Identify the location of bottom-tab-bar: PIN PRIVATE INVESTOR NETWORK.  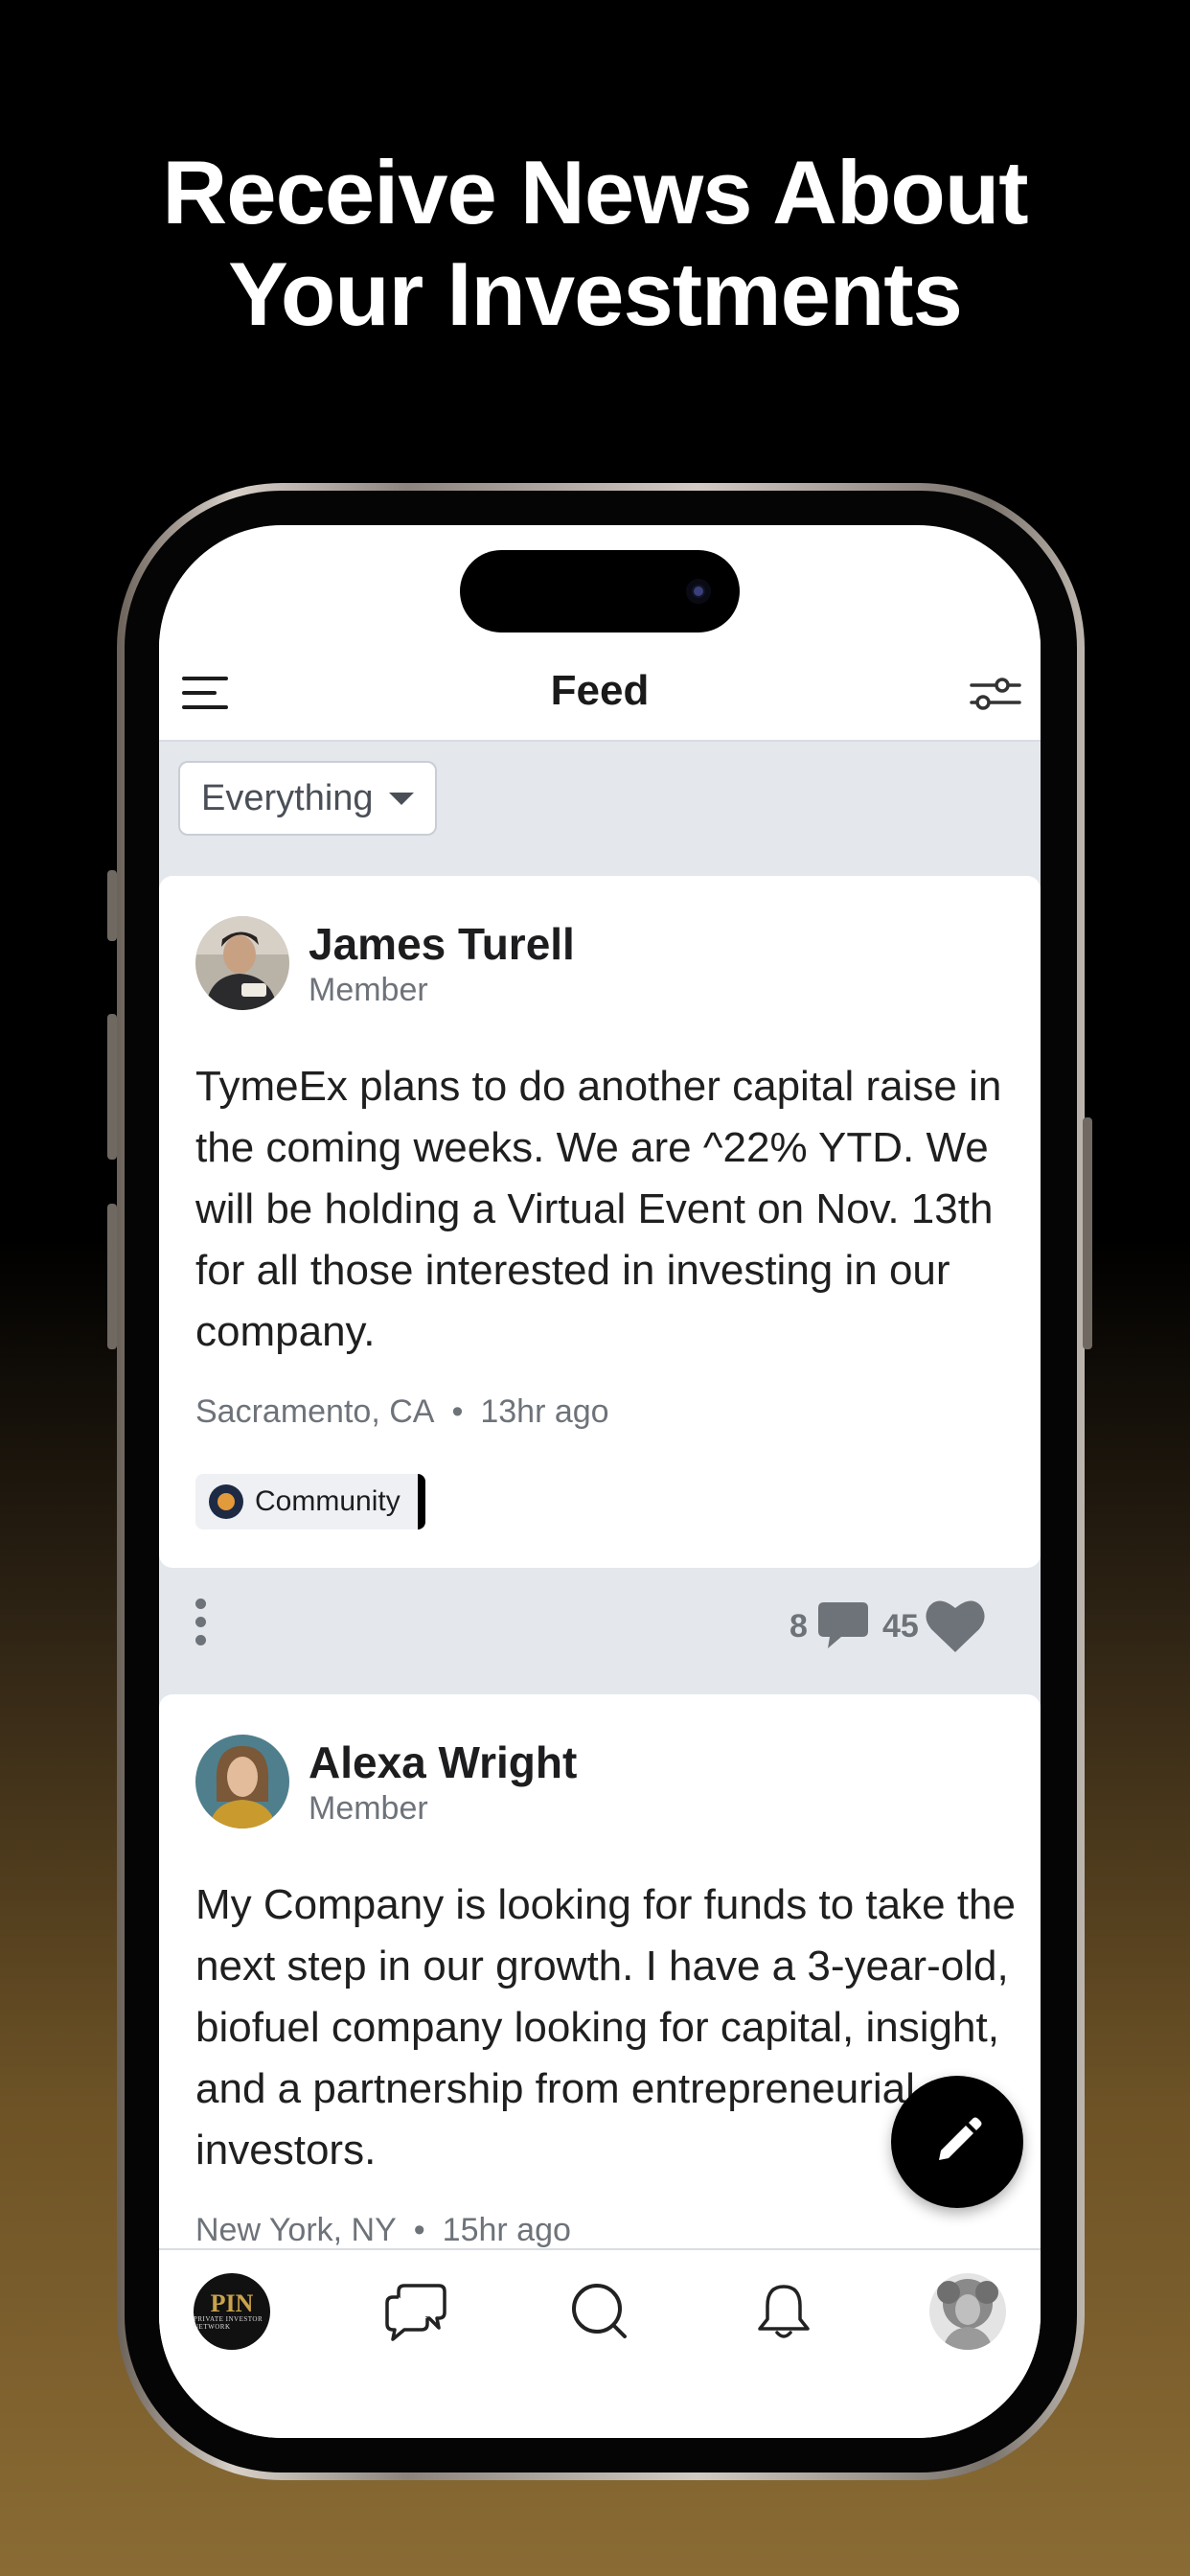
(600, 2343).